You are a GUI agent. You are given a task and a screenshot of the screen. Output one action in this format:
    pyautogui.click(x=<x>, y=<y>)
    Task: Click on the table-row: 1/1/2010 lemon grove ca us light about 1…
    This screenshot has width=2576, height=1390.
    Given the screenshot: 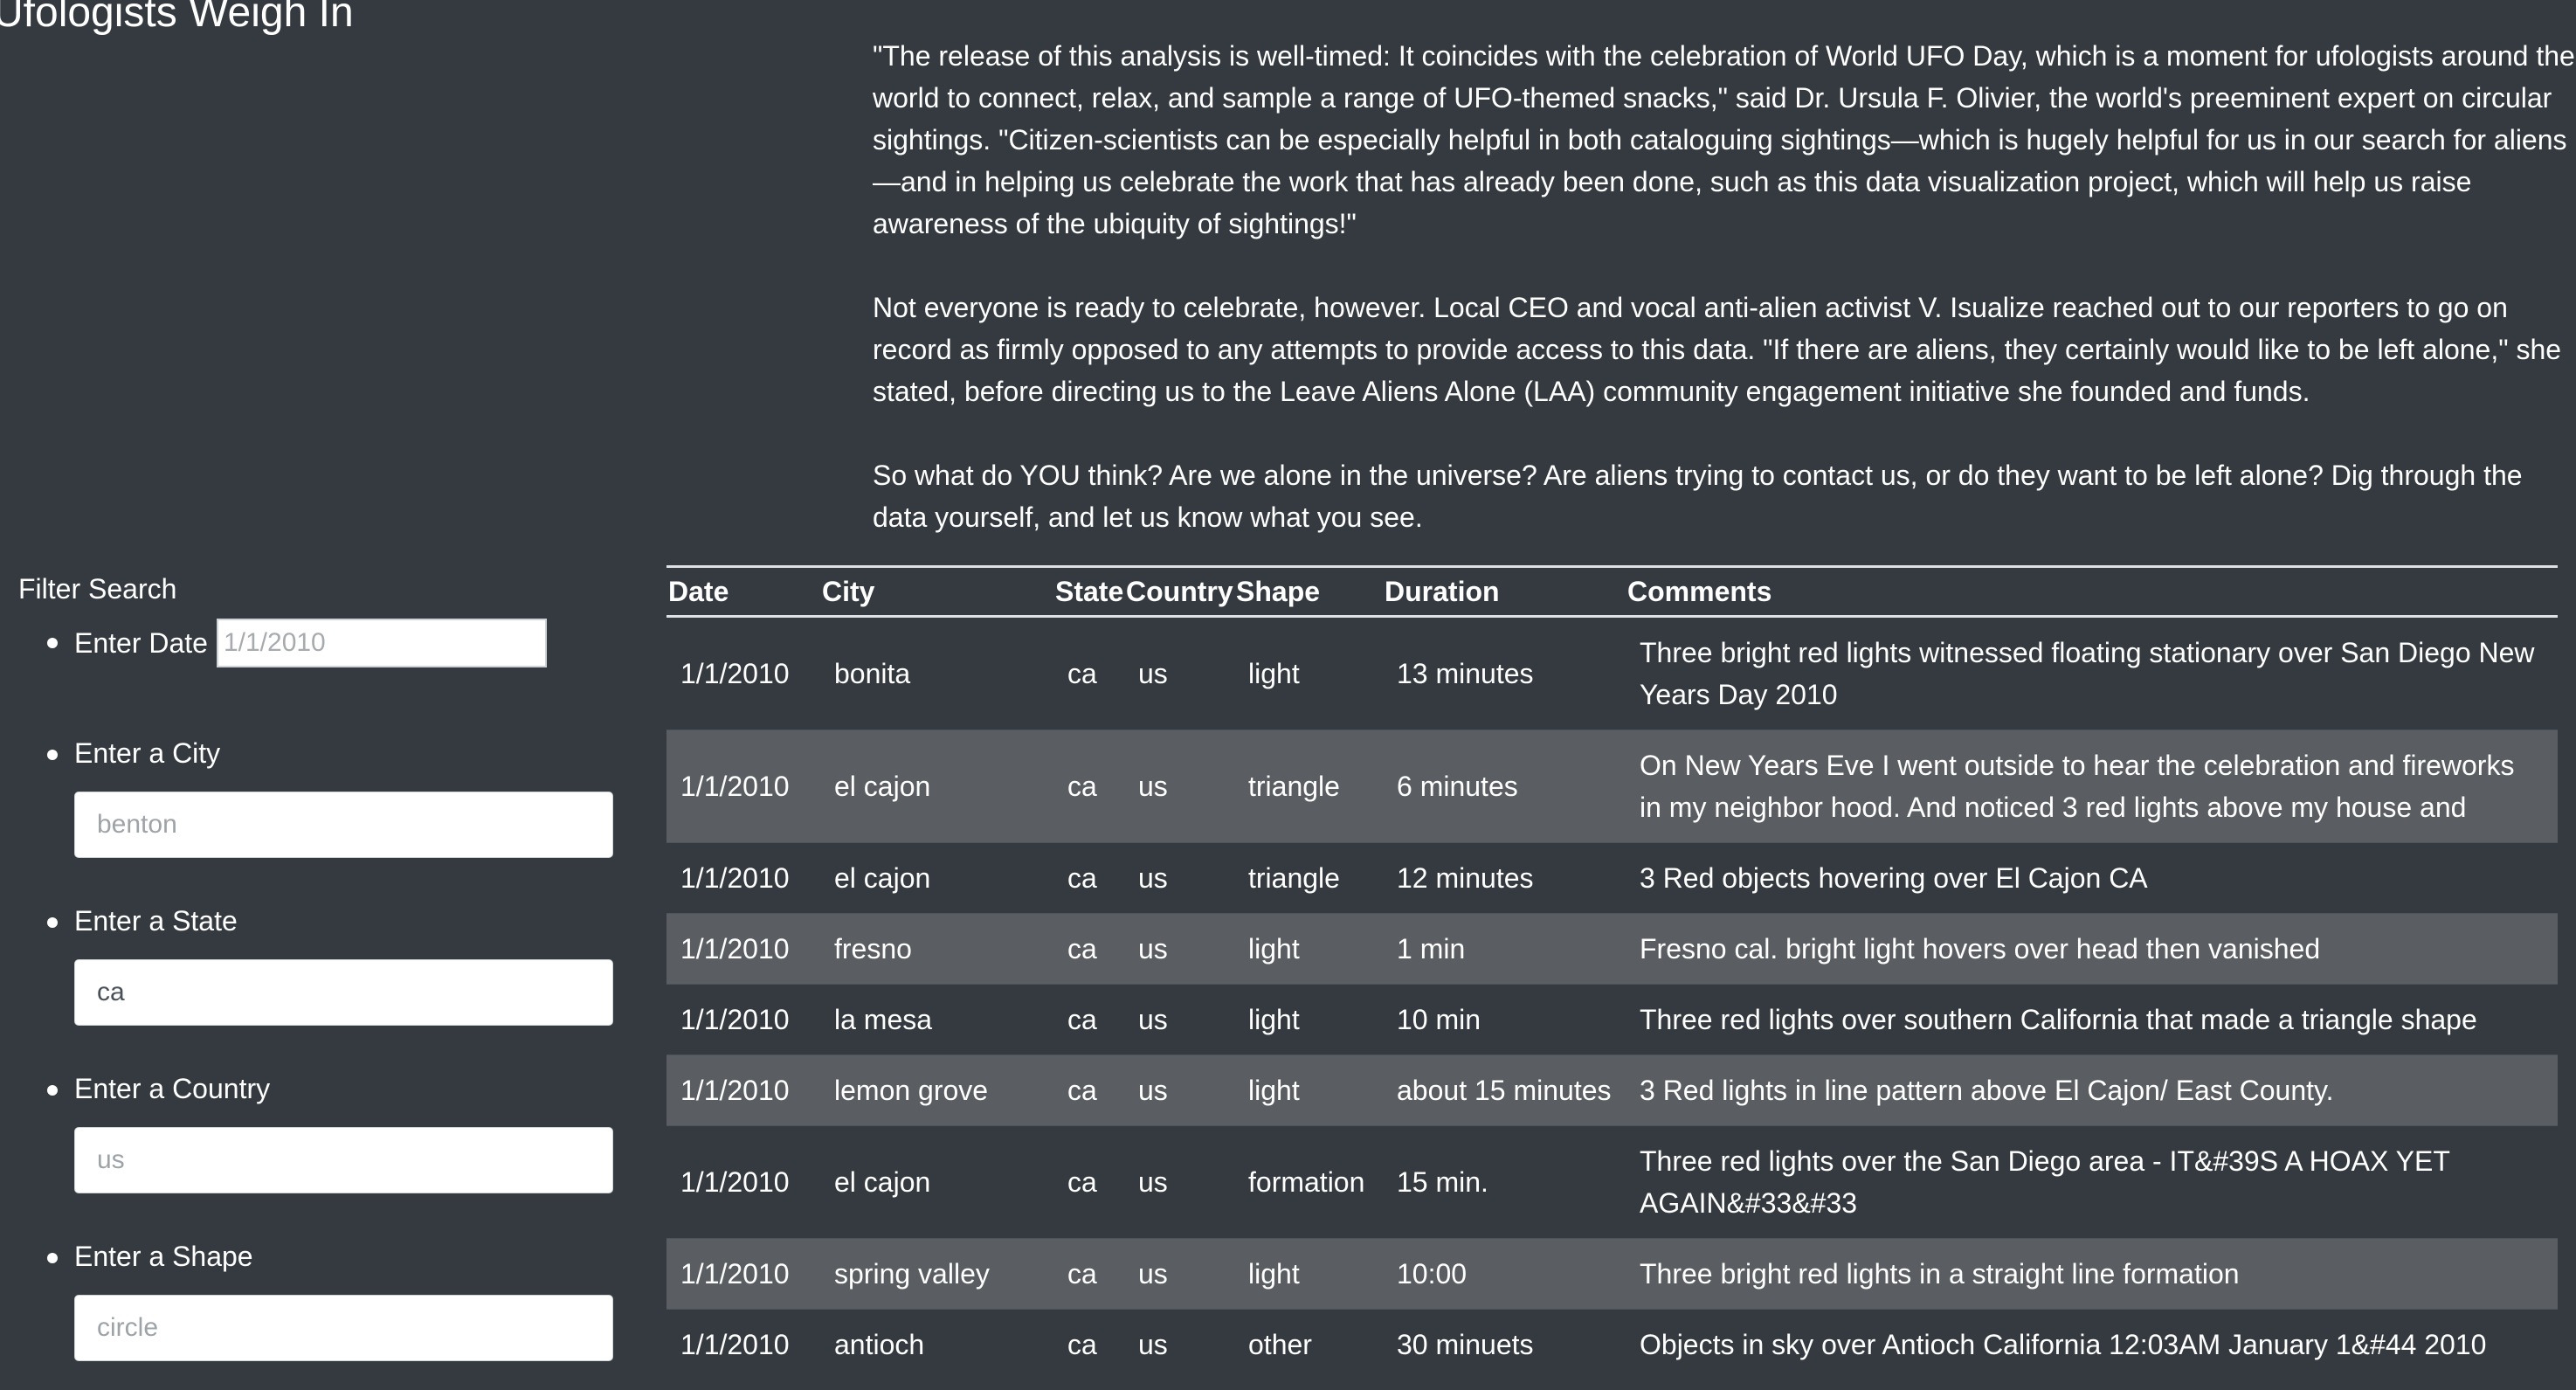 What is the action you would take?
    pyautogui.click(x=1612, y=1090)
    